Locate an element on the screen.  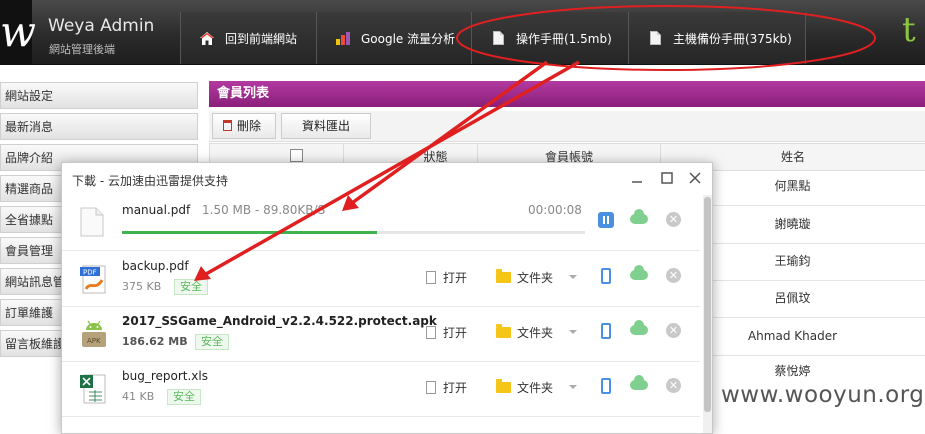
page-title: 會員列表 is located at coordinates (567, 94).